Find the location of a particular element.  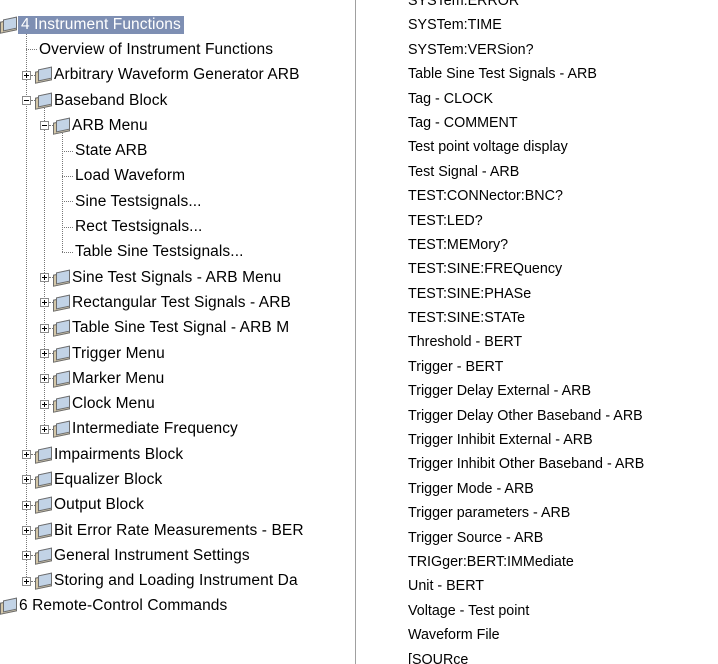

index-entry: Trigger Mode - ARB is located at coordinates (526, 489).